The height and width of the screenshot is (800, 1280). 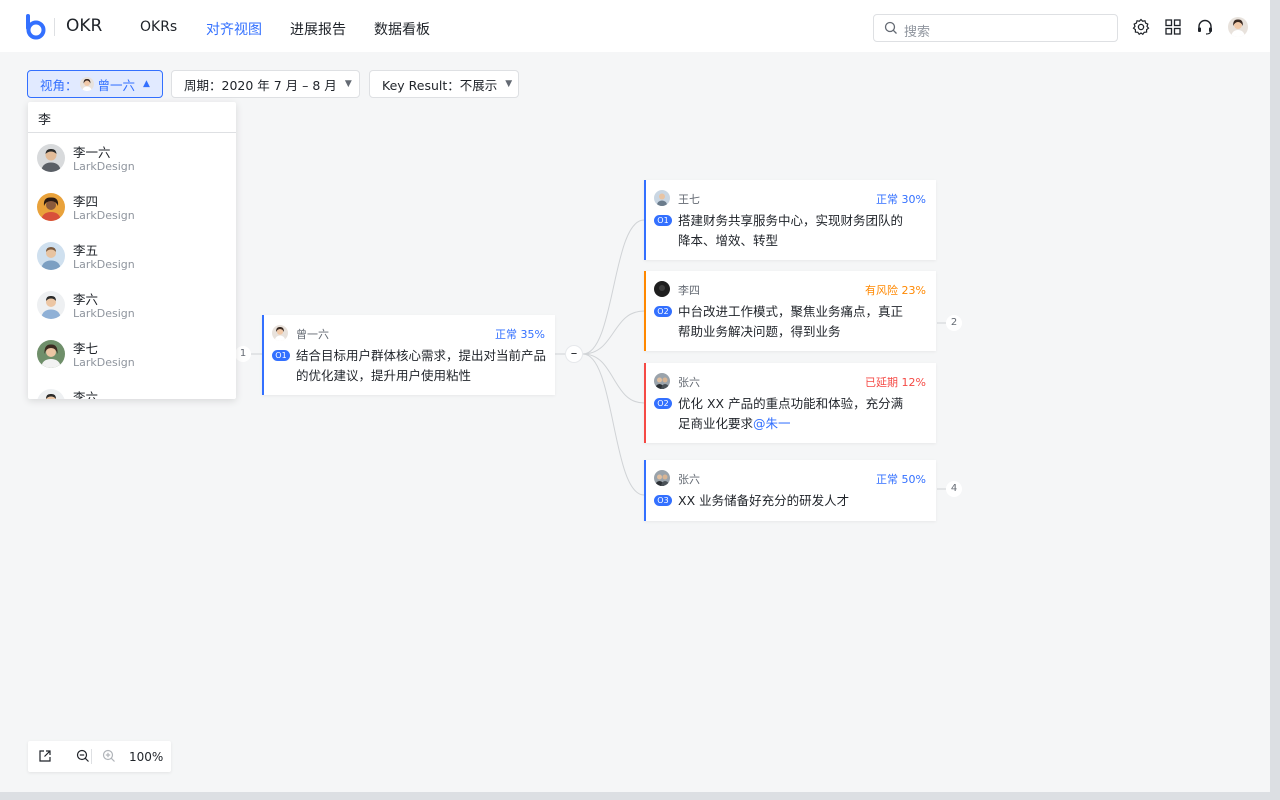 I want to click on objective-text-body: 优化 XX 产品的重点功能和体验，充分满足商业化要求, so click(x=791, y=413).